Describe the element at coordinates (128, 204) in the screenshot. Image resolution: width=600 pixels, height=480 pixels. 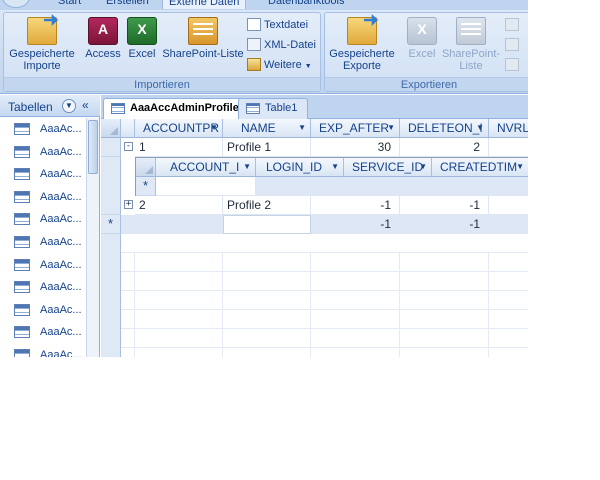
I see `expand-icon: +` at that location.